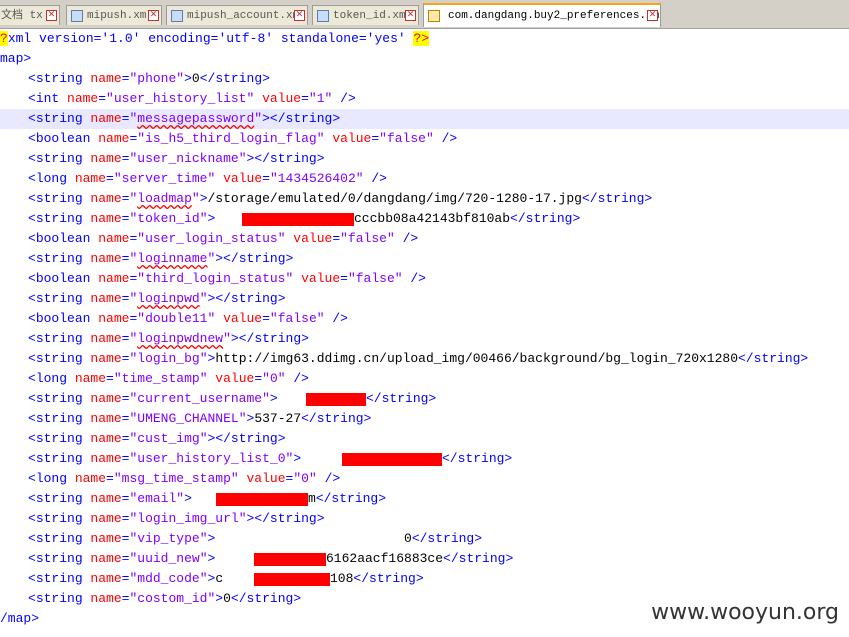 The width and height of the screenshot is (849, 637). What do you see at coordinates (434, 16) in the screenshot?
I see `xml-file-icon` at bounding box center [434, 16].